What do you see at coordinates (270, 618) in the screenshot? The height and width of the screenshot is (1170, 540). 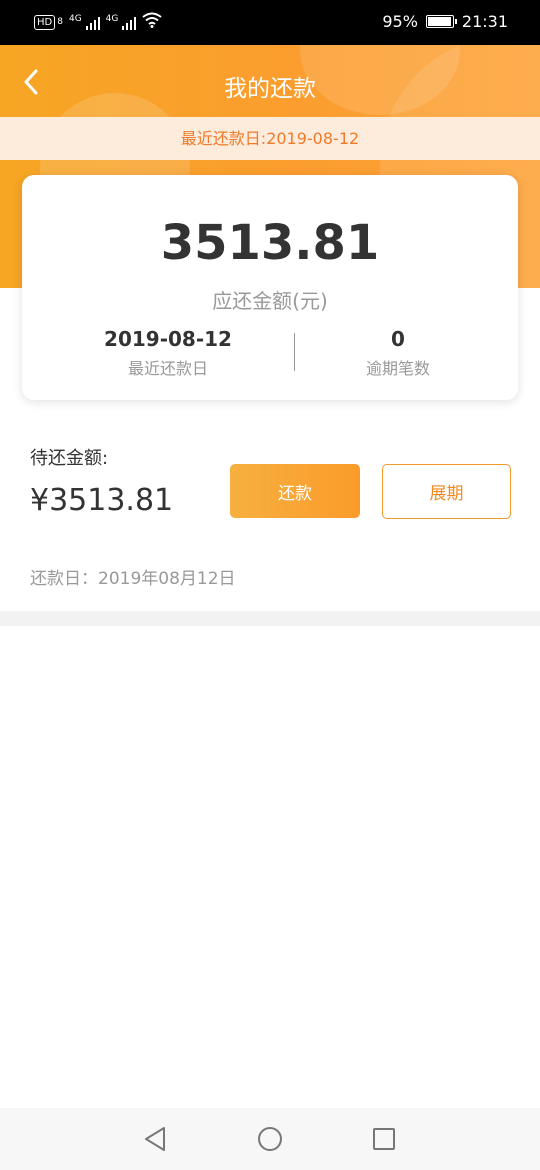 I see `section-divider` at bounding box center [270, 618].